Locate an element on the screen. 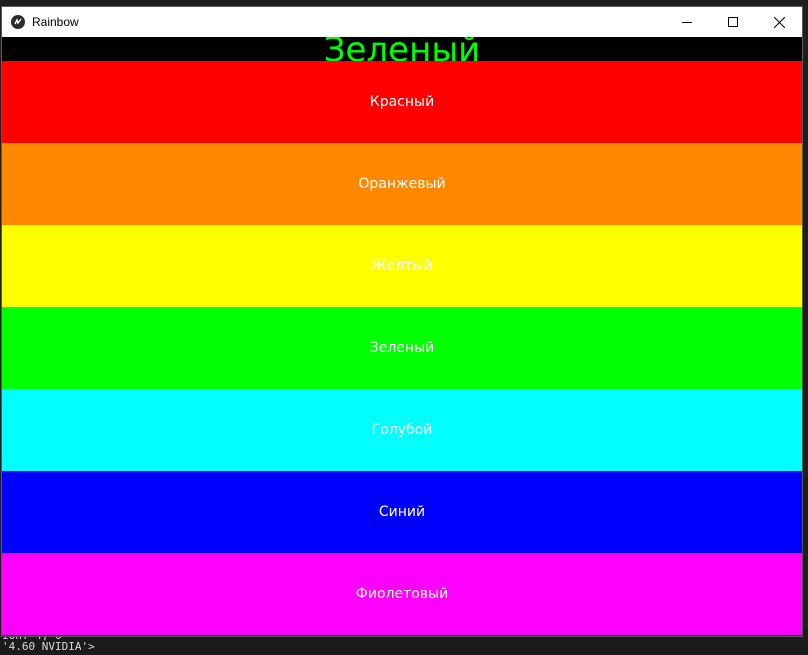  violet-button: Фиолетовый is located at coordinates (402, 594).